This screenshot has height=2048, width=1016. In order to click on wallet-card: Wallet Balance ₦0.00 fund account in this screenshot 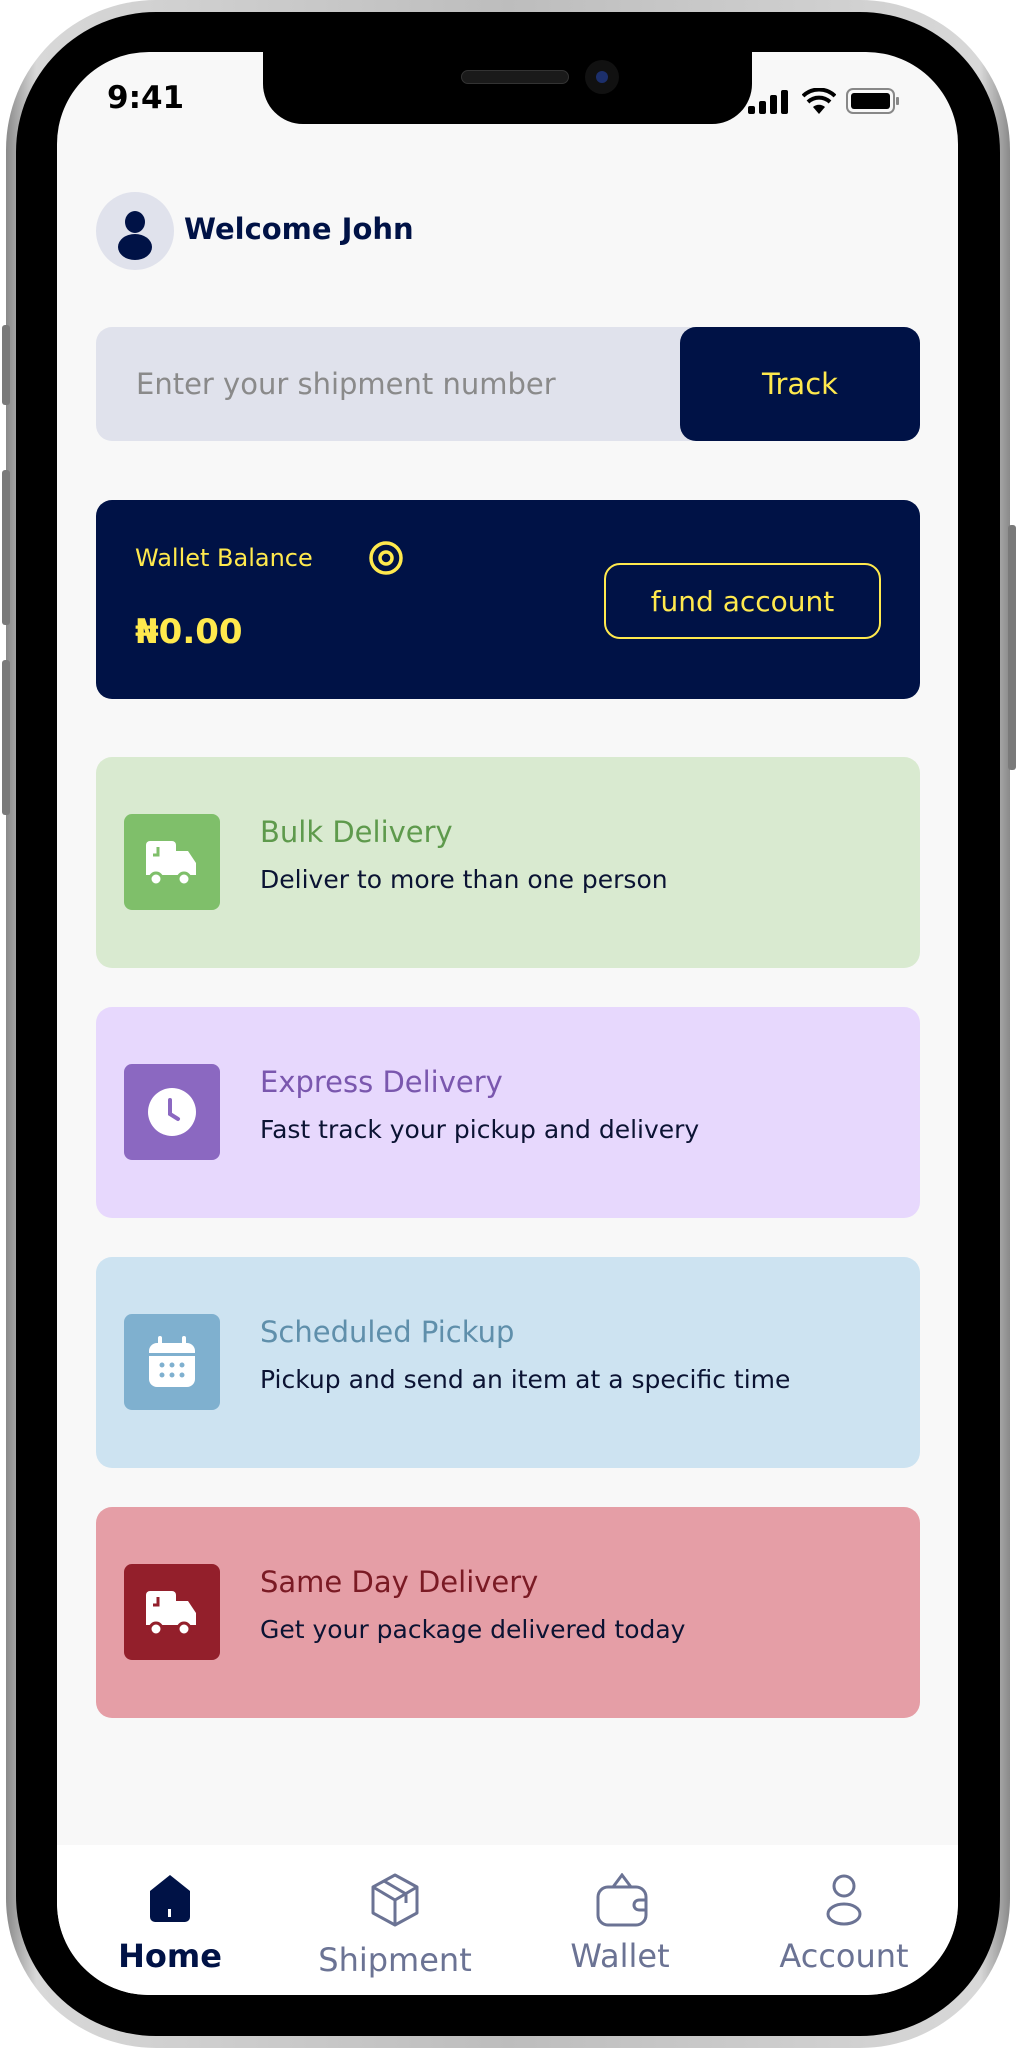, I will do `click(508, 599)`.